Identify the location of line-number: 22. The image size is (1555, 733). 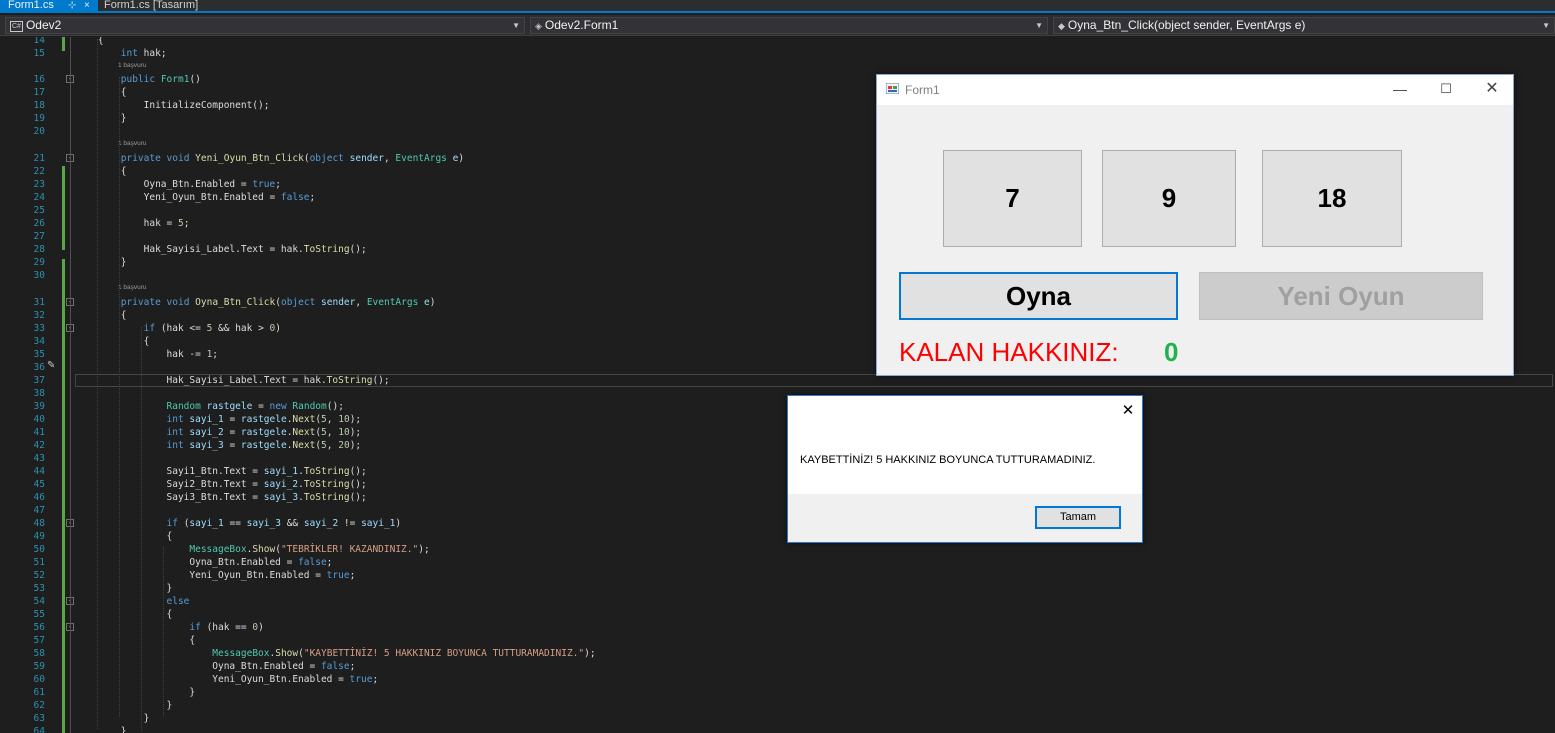
(39, 171).